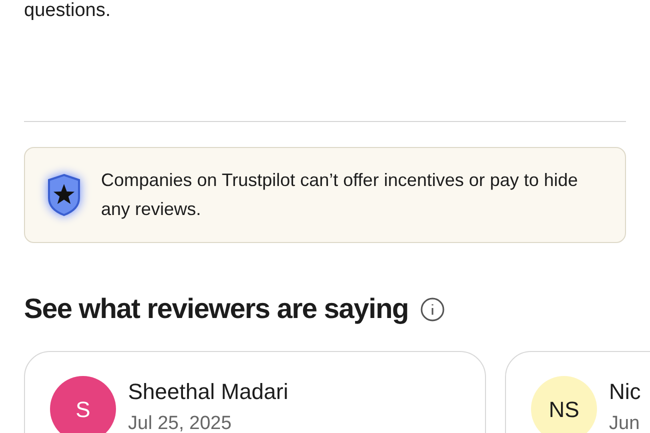  Describe the element at coordinates (68, 11) in the screenshot. I see `intro-text: questions.` at that location.